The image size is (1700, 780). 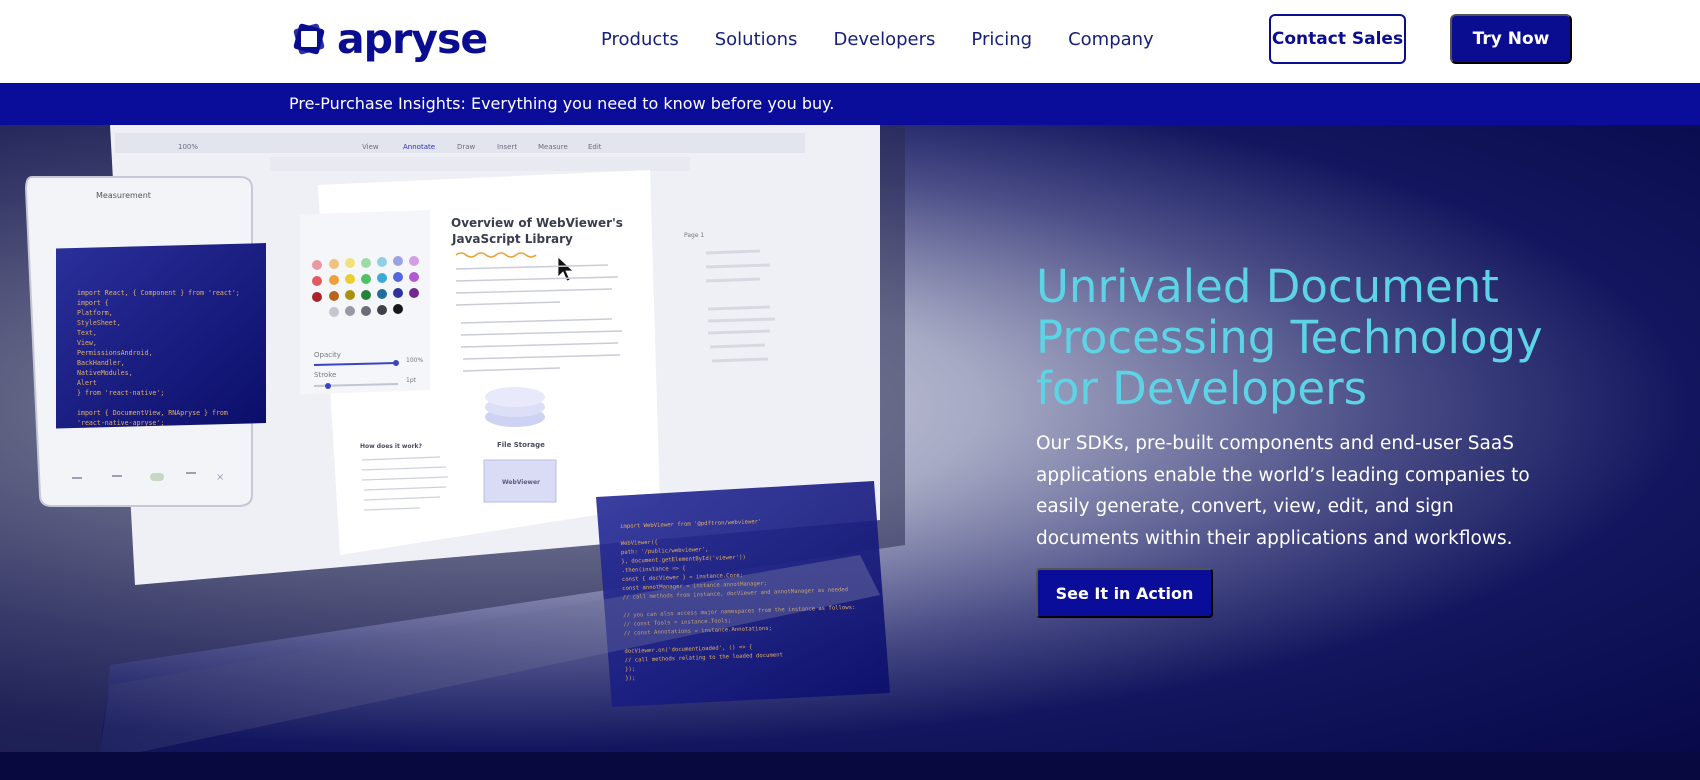 I want to click on zoom-readout: 100%, so click(x=188, y=147).